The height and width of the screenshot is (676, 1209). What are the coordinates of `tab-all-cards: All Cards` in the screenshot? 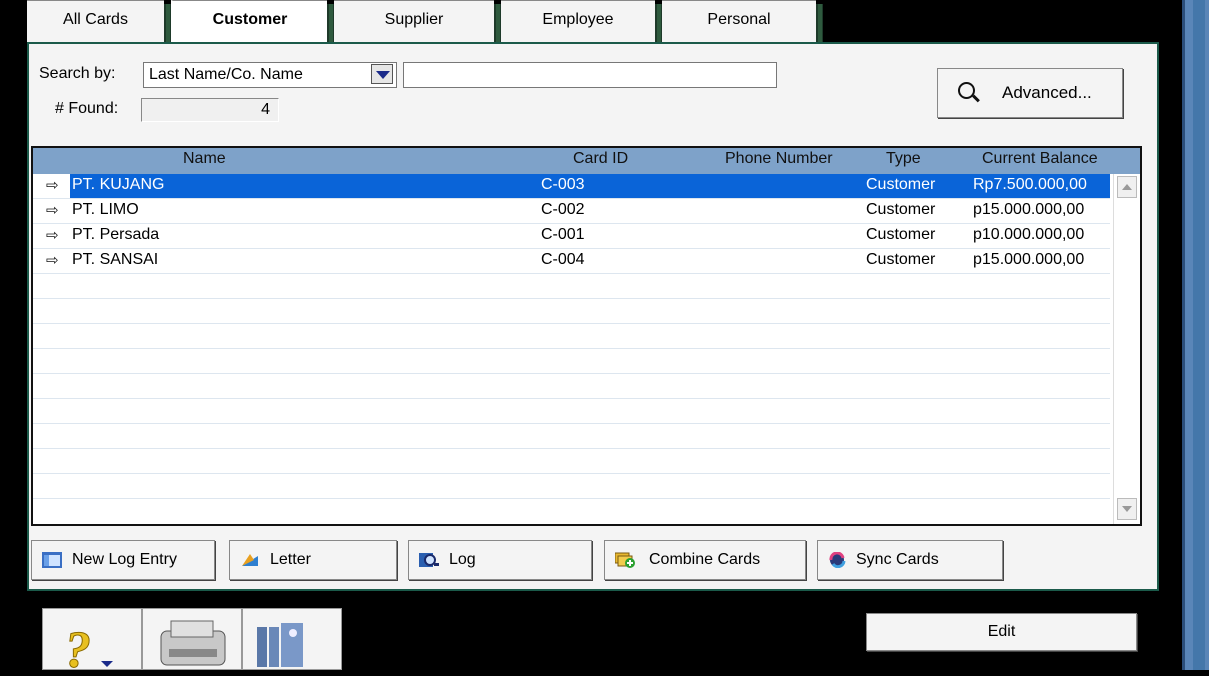 It's located at (95, 21).